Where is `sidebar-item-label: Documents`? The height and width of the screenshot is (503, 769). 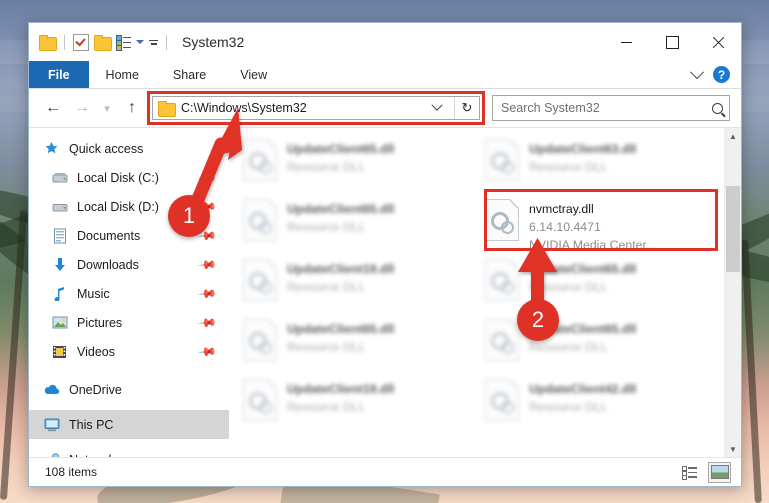 sidebar-item-label: Documents is located at coordinates (109, 235).